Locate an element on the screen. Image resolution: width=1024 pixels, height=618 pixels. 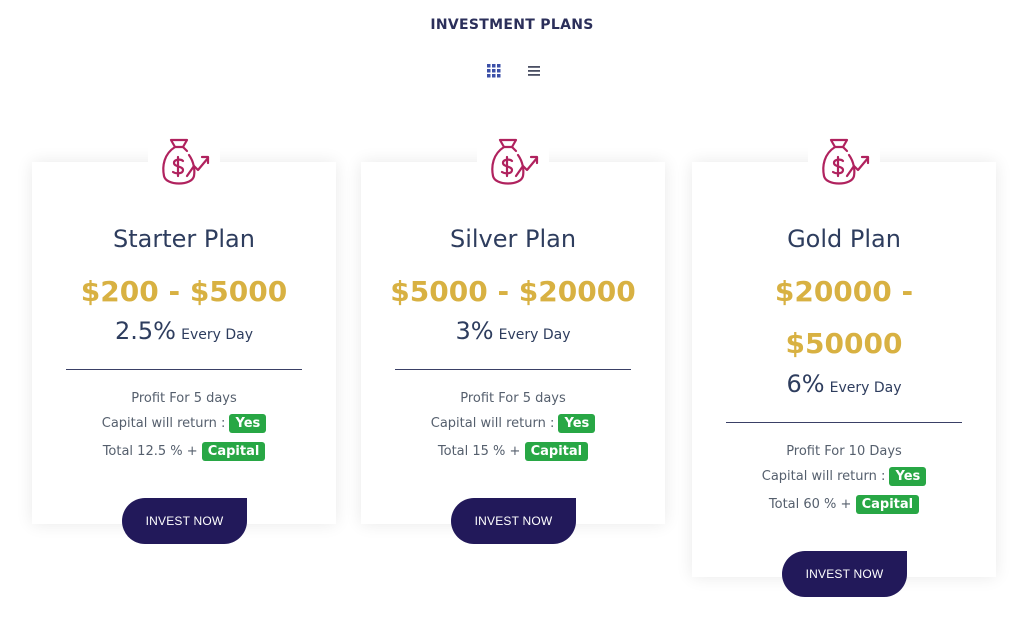
daily-rate: 6% Every Day is located at coordinates (844, 384).